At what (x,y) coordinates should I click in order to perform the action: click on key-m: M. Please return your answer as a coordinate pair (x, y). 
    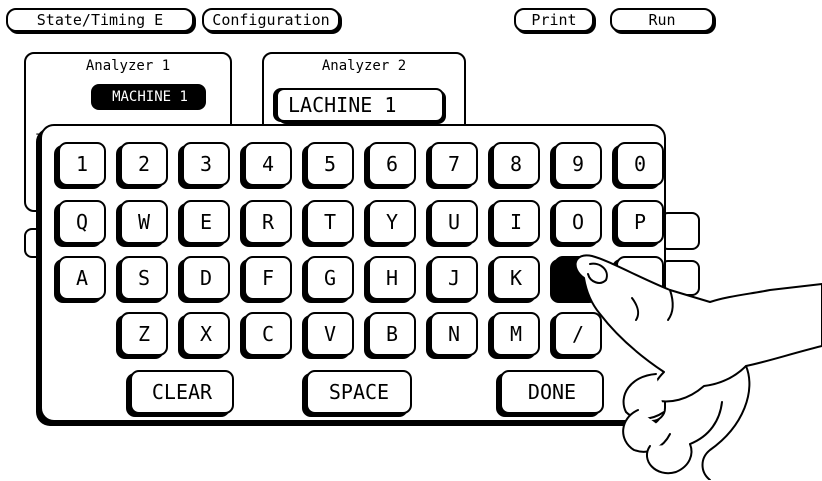
    Looking at the image, I should click on (516, 334).